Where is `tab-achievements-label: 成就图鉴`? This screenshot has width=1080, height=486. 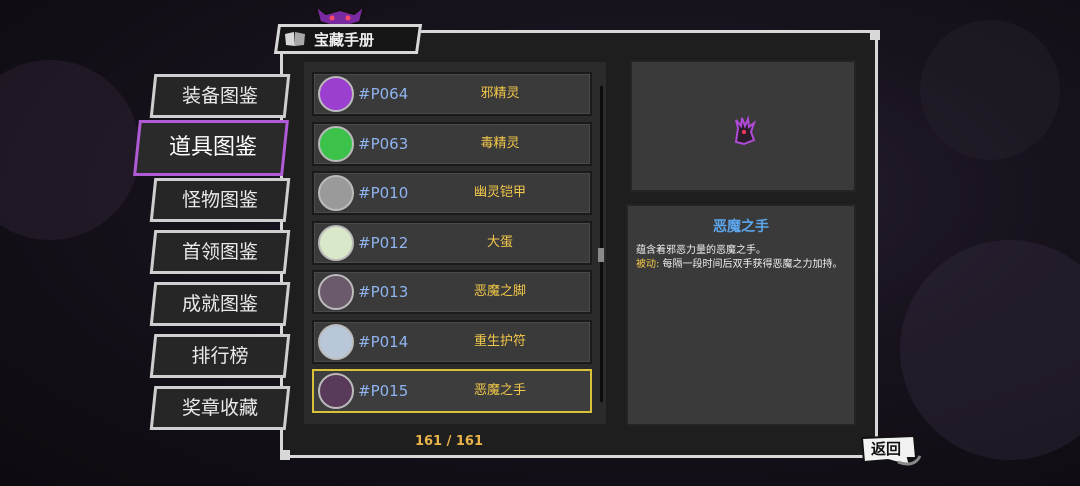
tab-achievements-label: 成就图鉴 is located at coordinates (219, 304).